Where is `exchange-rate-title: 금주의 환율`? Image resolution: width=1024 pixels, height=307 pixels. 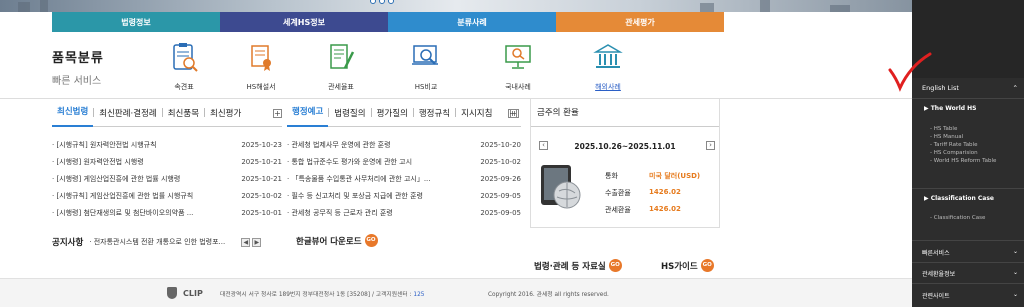
exchange-rate-title: 금주의 환율 is located at coordinates (625, 113).